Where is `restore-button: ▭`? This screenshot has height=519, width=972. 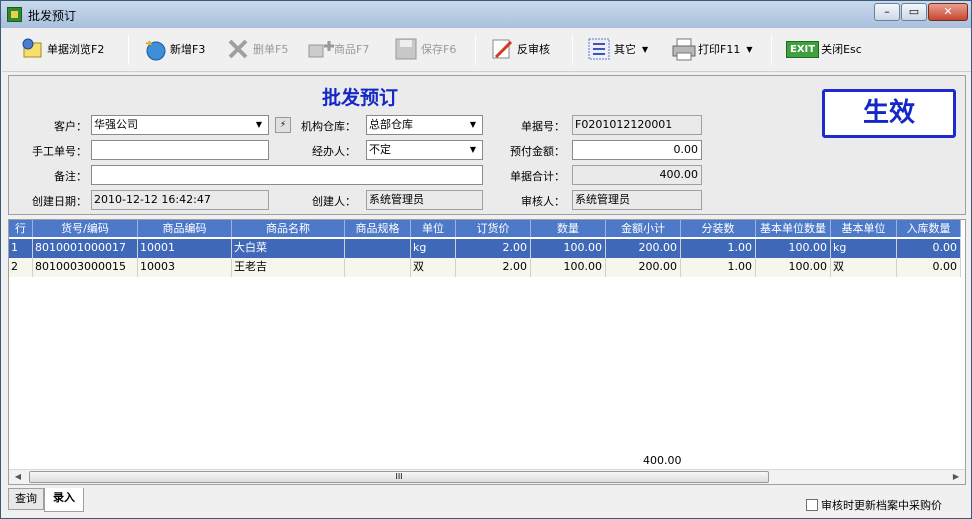
restore-button: ▭ is located at coordinates (914, 12).